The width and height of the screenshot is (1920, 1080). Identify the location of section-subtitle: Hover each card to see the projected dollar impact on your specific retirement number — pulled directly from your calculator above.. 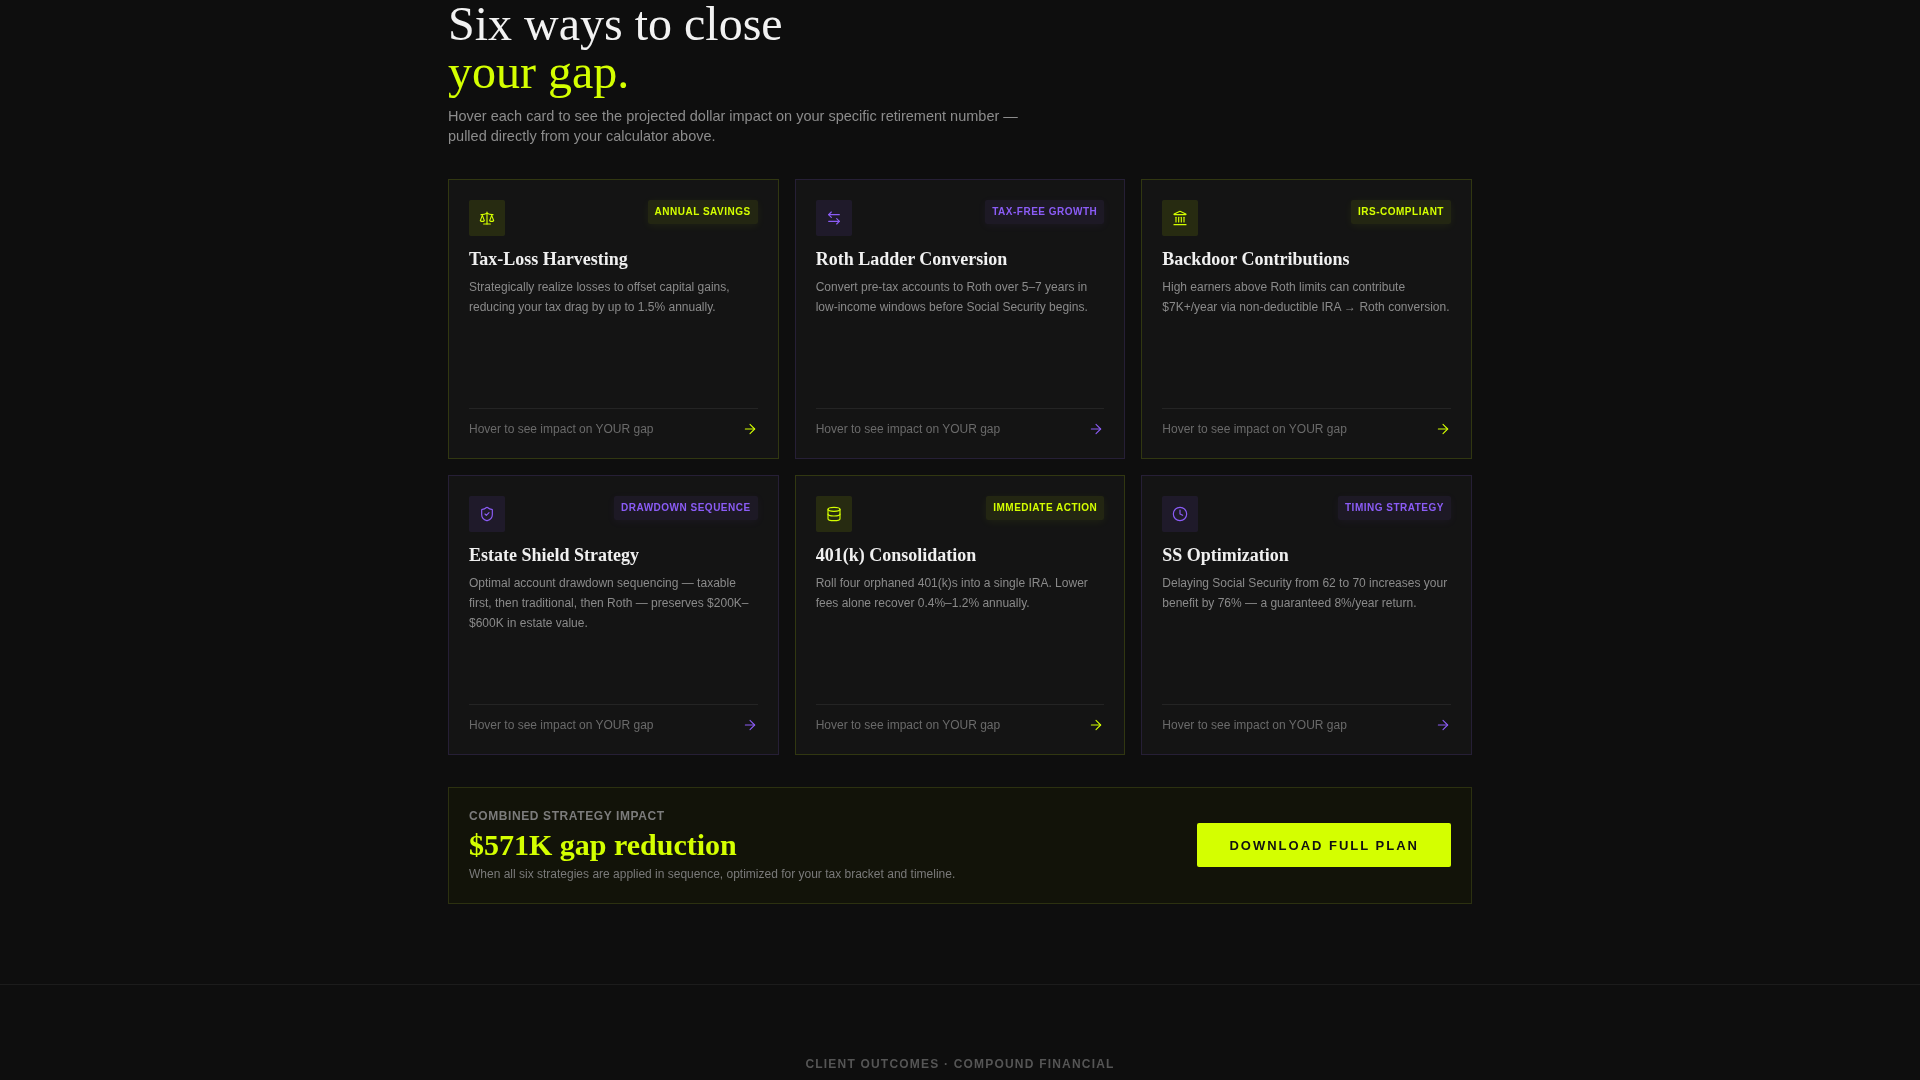
(733, 126).